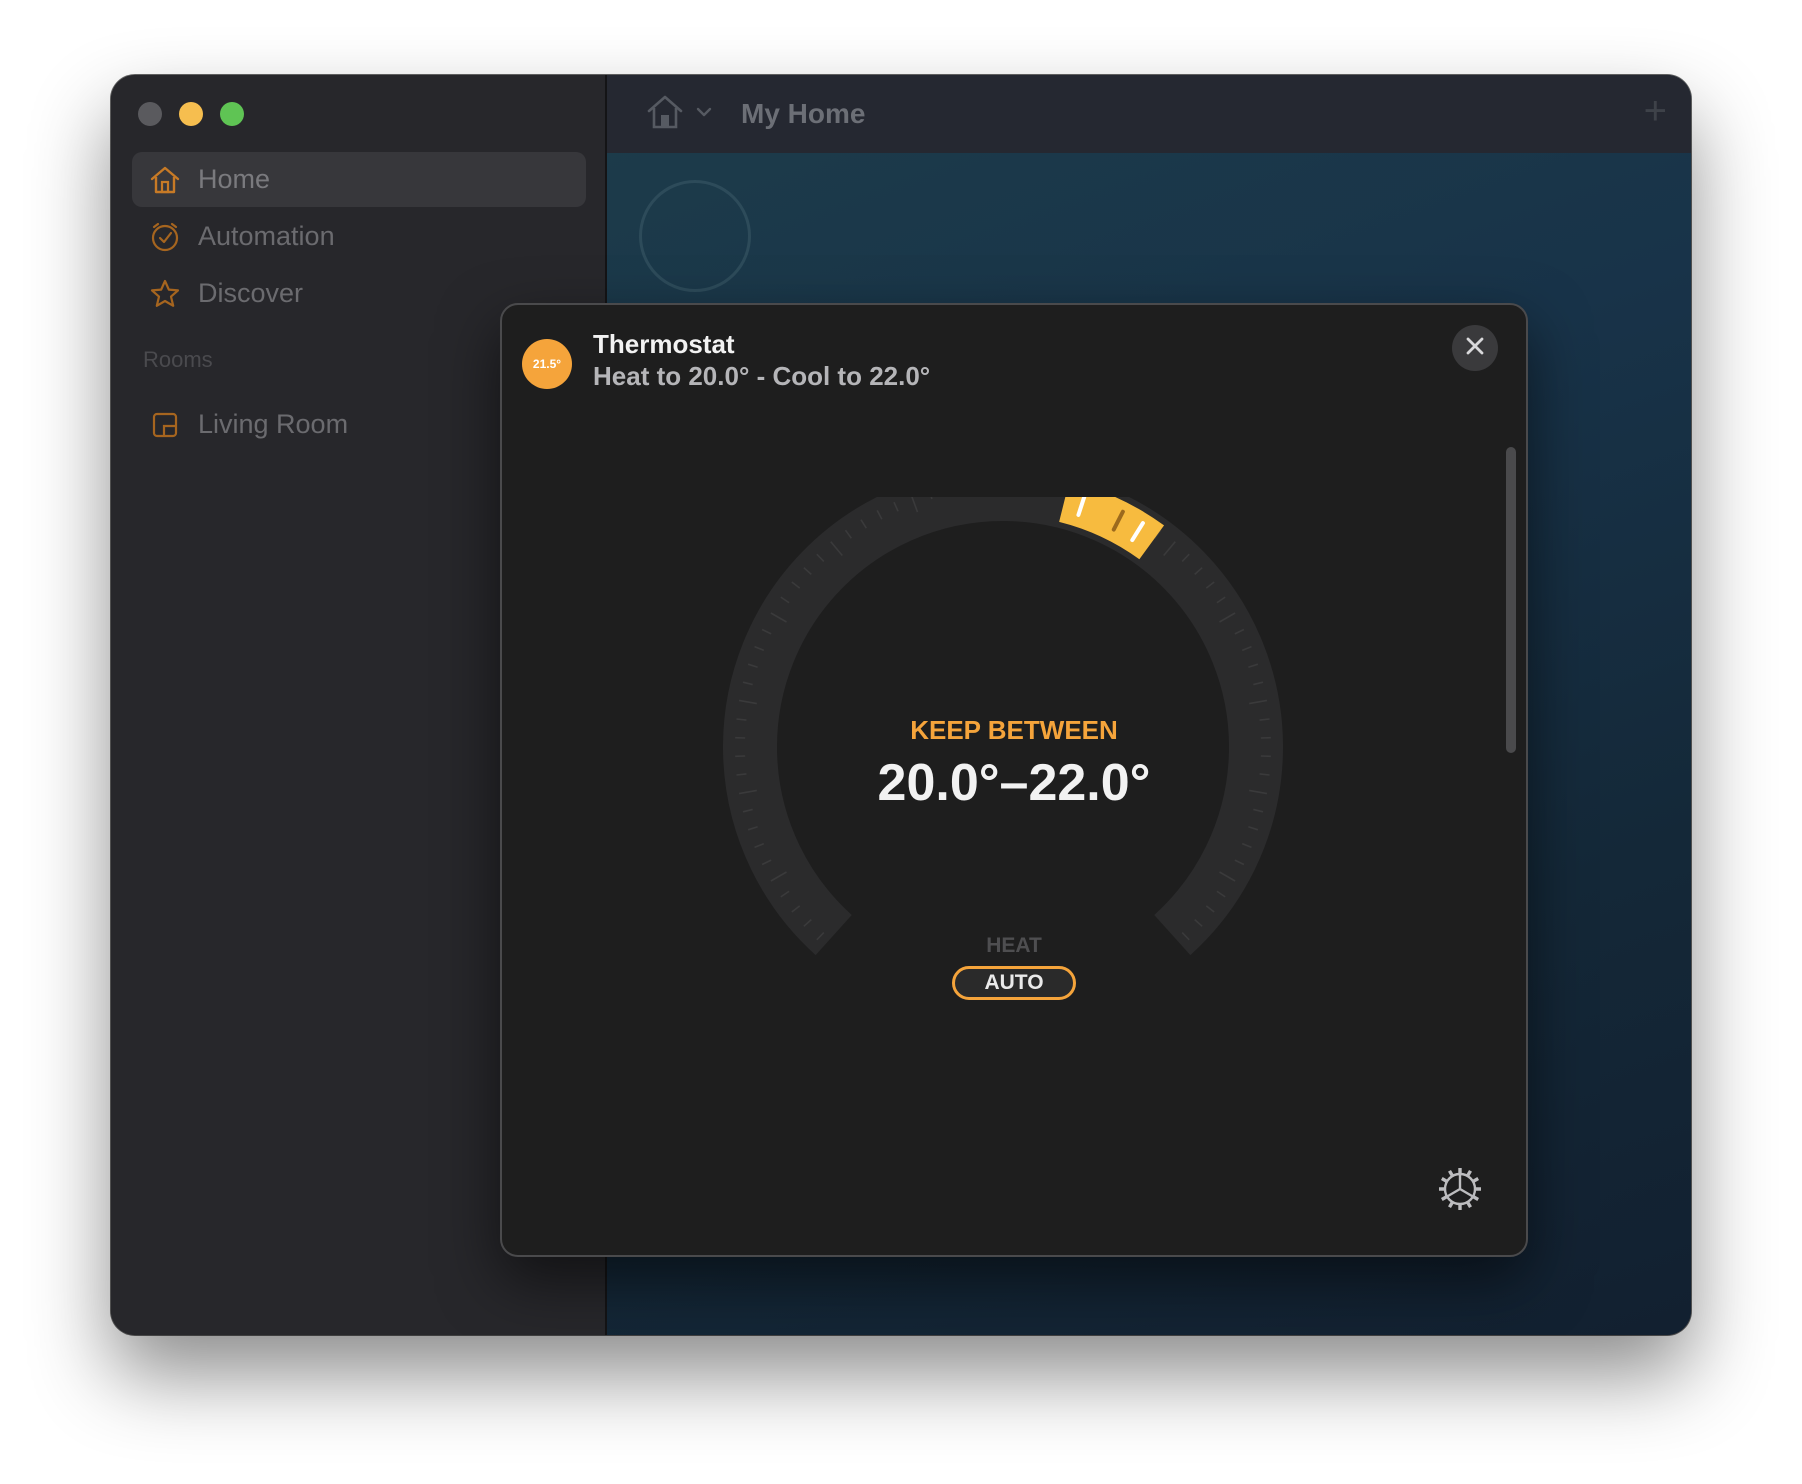 This screenshot has width=1802, height=1484. Describe the element at coordinates (251, 293) in the screenshot. I see `sidebar-item-label: Discover` at that location.